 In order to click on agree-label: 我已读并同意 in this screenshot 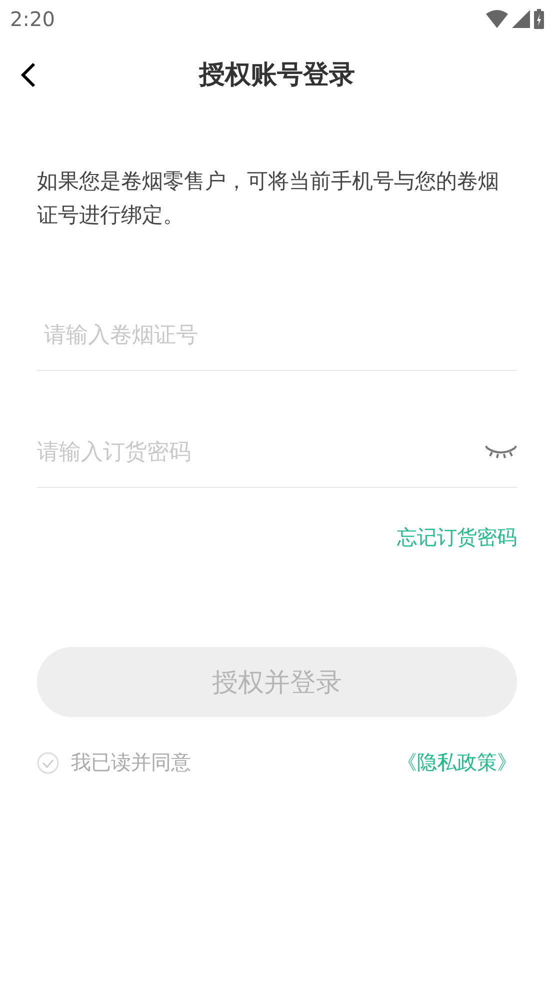, I will do `click(131, 762)`.